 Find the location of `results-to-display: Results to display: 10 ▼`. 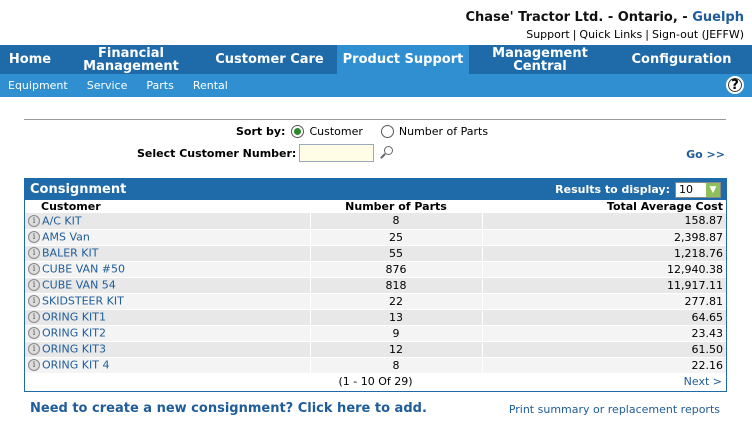

results-to-display: Results to display: 10 ▼ is located at coordinates (638, 189).